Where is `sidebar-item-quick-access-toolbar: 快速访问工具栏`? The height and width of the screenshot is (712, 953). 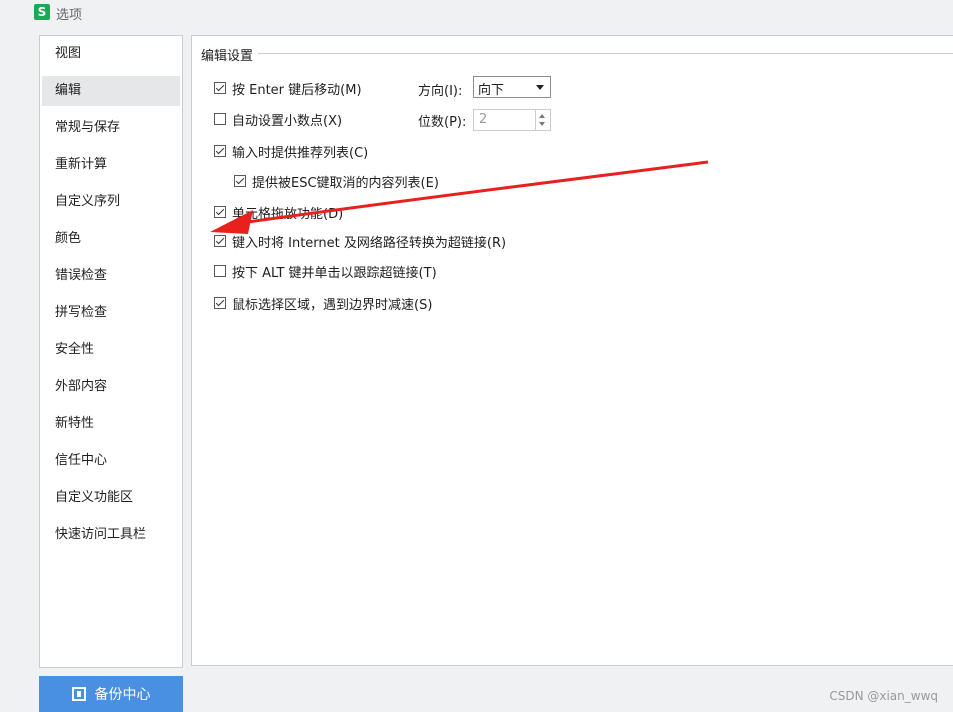
sidebar-item-quick-access-toolbar: 快速访问工具栏 is located at coordinates (111, 535).